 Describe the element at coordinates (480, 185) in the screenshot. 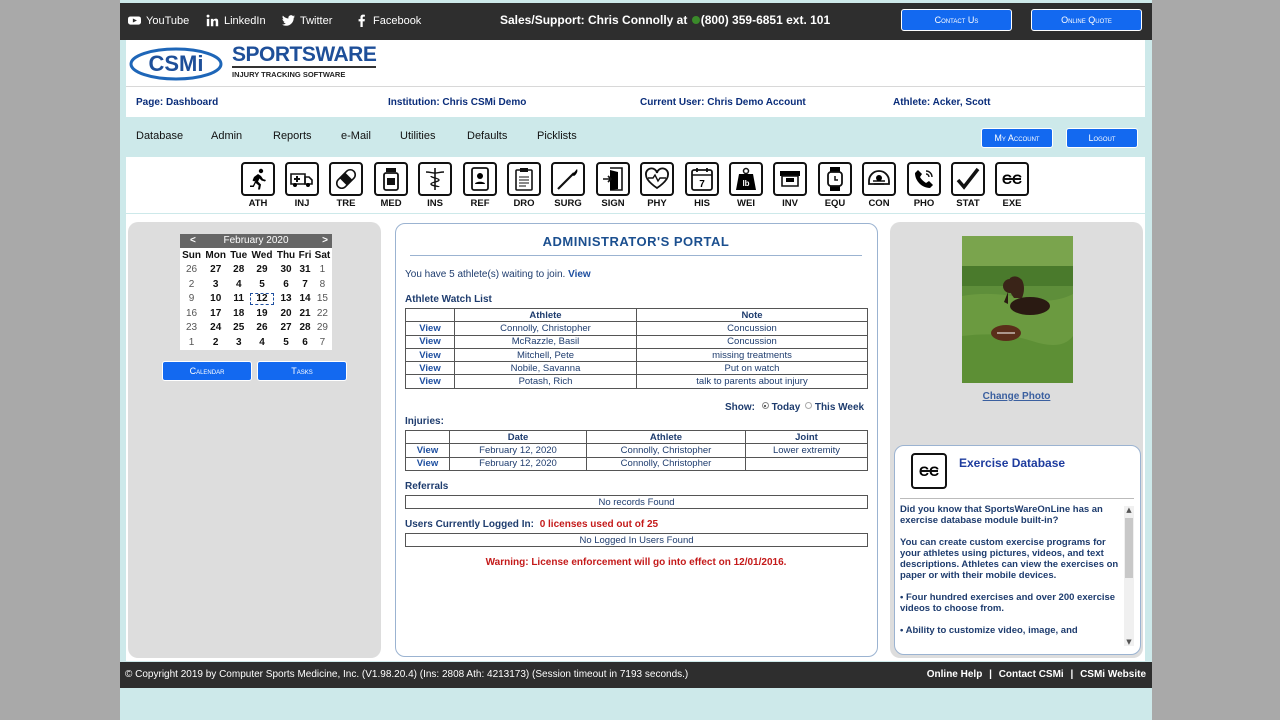

I see `tool-ref: REF` at that location.